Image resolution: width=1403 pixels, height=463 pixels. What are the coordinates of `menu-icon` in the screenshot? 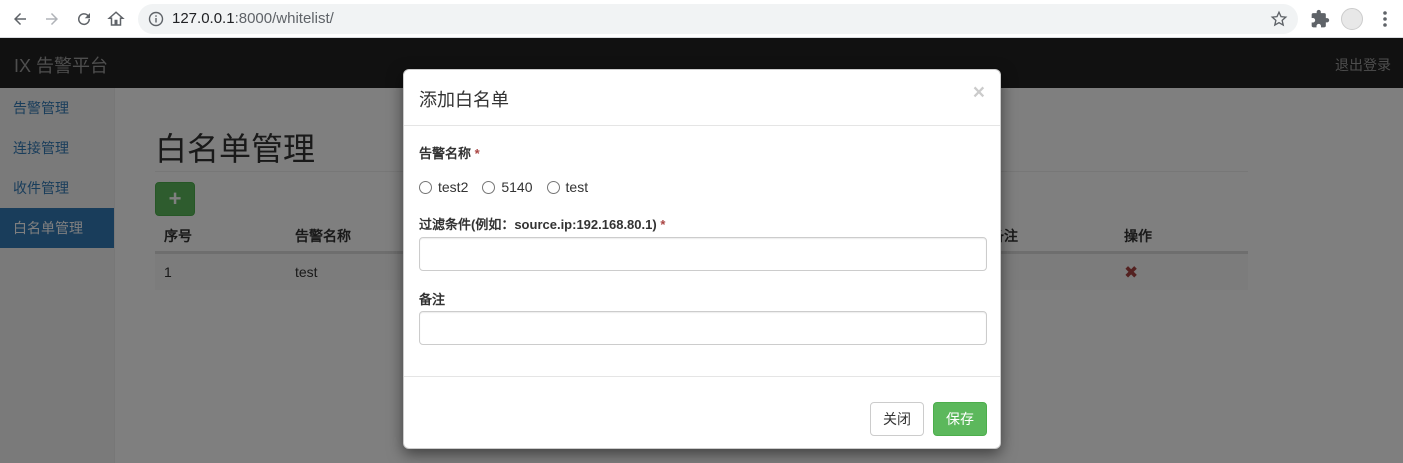 It's located at (1385, 19).